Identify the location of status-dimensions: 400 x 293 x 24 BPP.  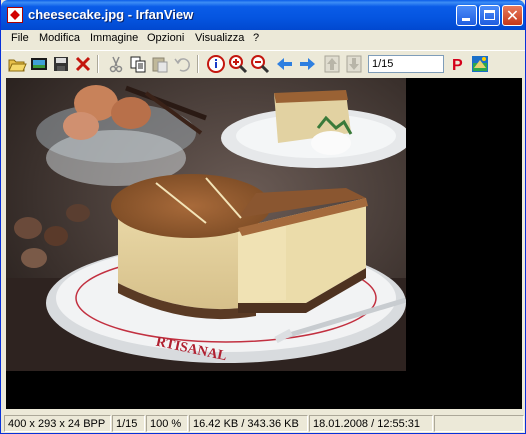
(57, 423).